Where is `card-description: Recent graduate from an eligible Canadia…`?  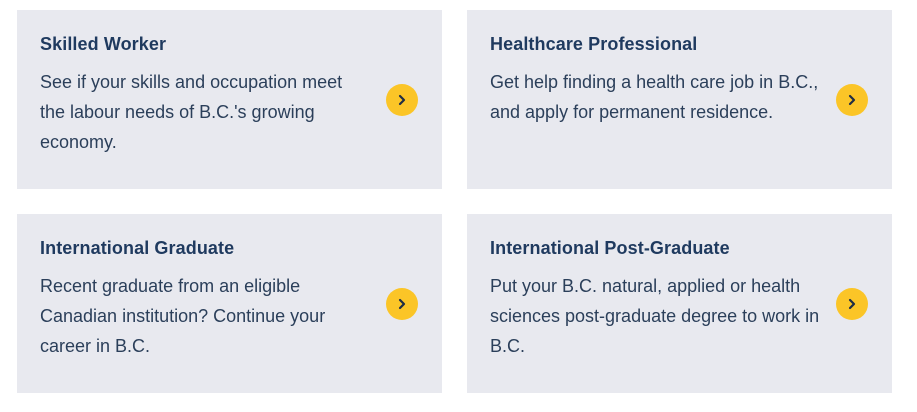 card-description: Recent graduate from an eligible Canadia… is located at coordinates (183, 316).